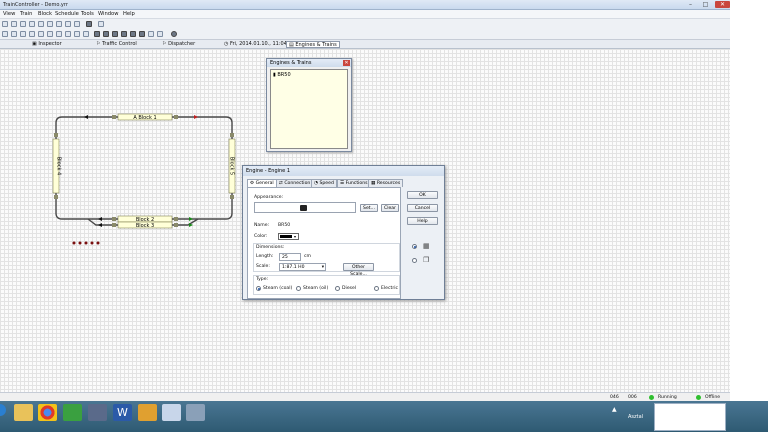 This screenshot has height=432, width=768. I want to click on title-bar: TrainController - Demo.yrr – □ ✕, so click(365, 5).